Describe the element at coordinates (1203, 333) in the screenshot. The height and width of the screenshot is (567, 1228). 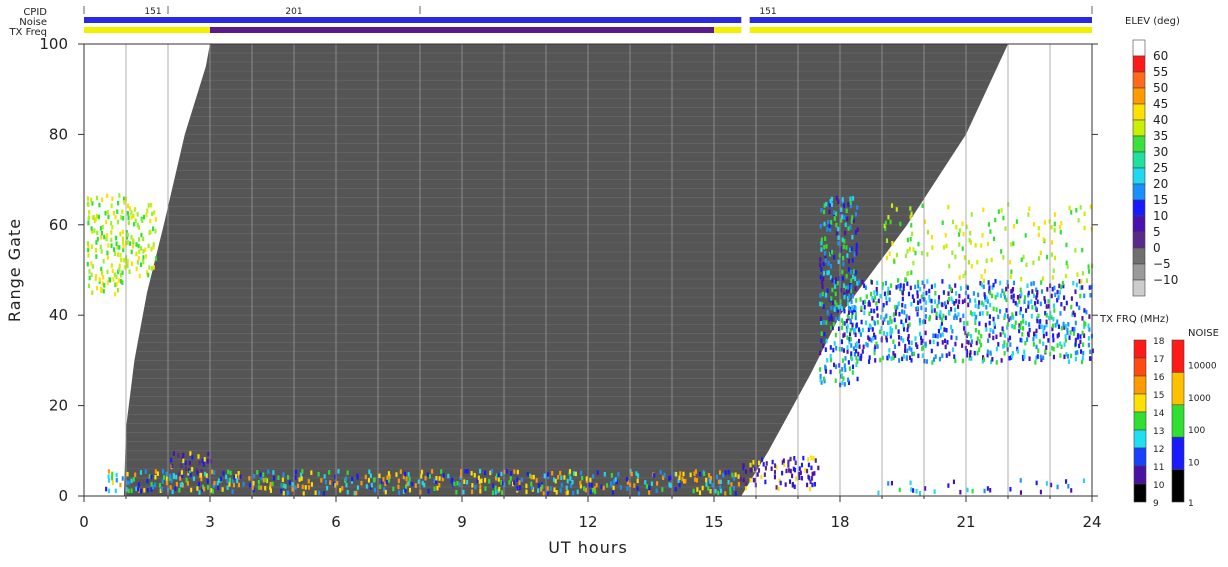
I see `noise-colorbar-title: NOISE` at that location.